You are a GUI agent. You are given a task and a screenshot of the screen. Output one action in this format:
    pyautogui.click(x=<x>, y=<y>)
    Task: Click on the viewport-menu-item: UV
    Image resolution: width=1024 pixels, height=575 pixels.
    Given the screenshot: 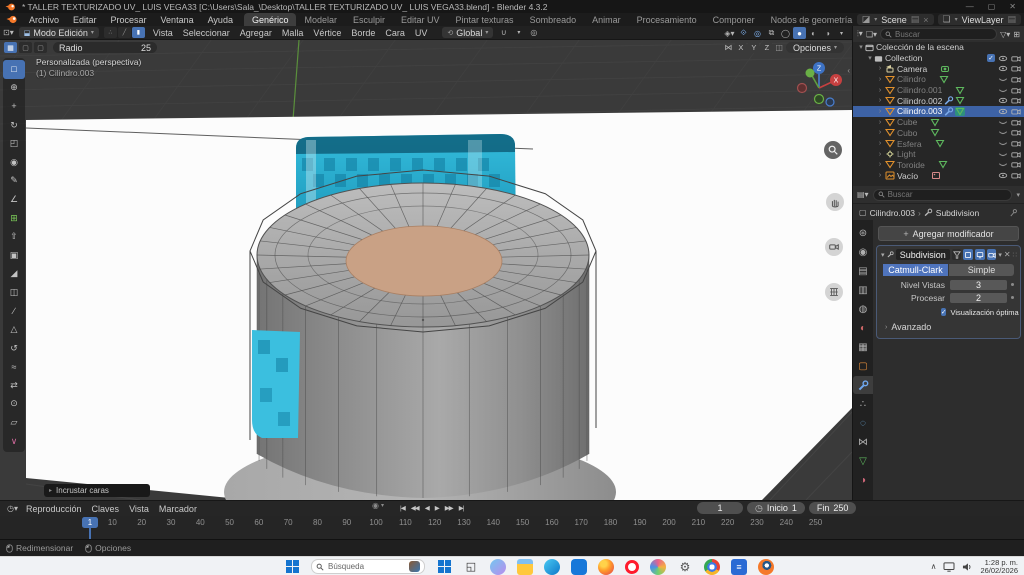 What is the action you would take?
    pyautogui.click(x=421, y=33)
    